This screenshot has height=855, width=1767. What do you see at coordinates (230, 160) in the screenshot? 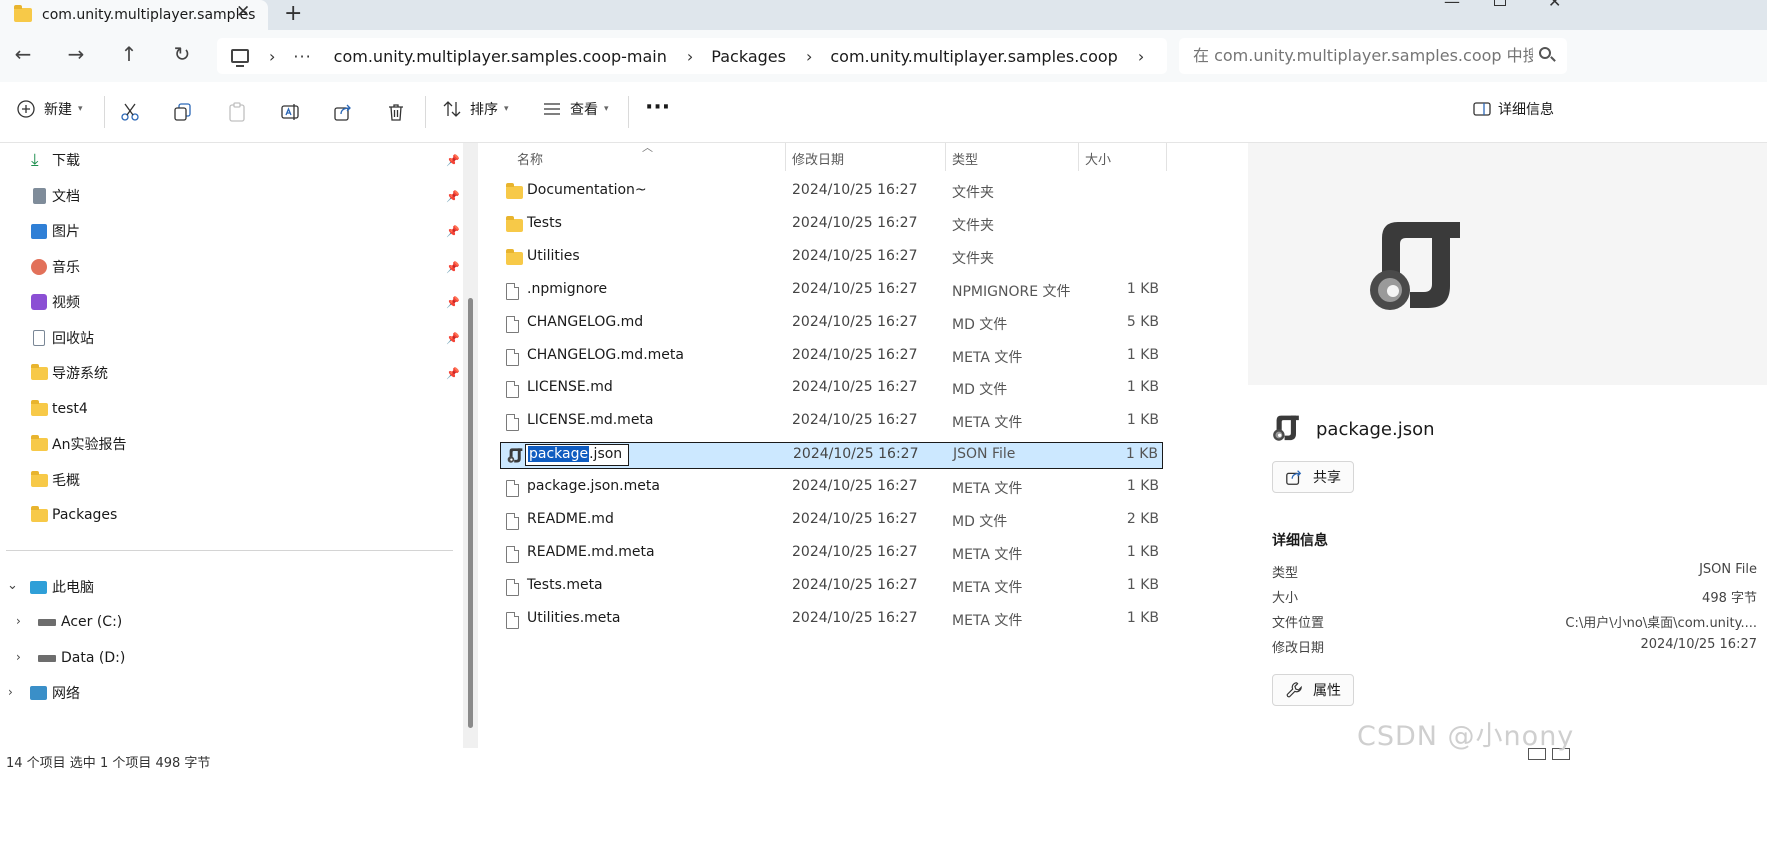
I see `sidebar-item-downloads: ⤓ 下载 📌` at bounding box center [230, 160].